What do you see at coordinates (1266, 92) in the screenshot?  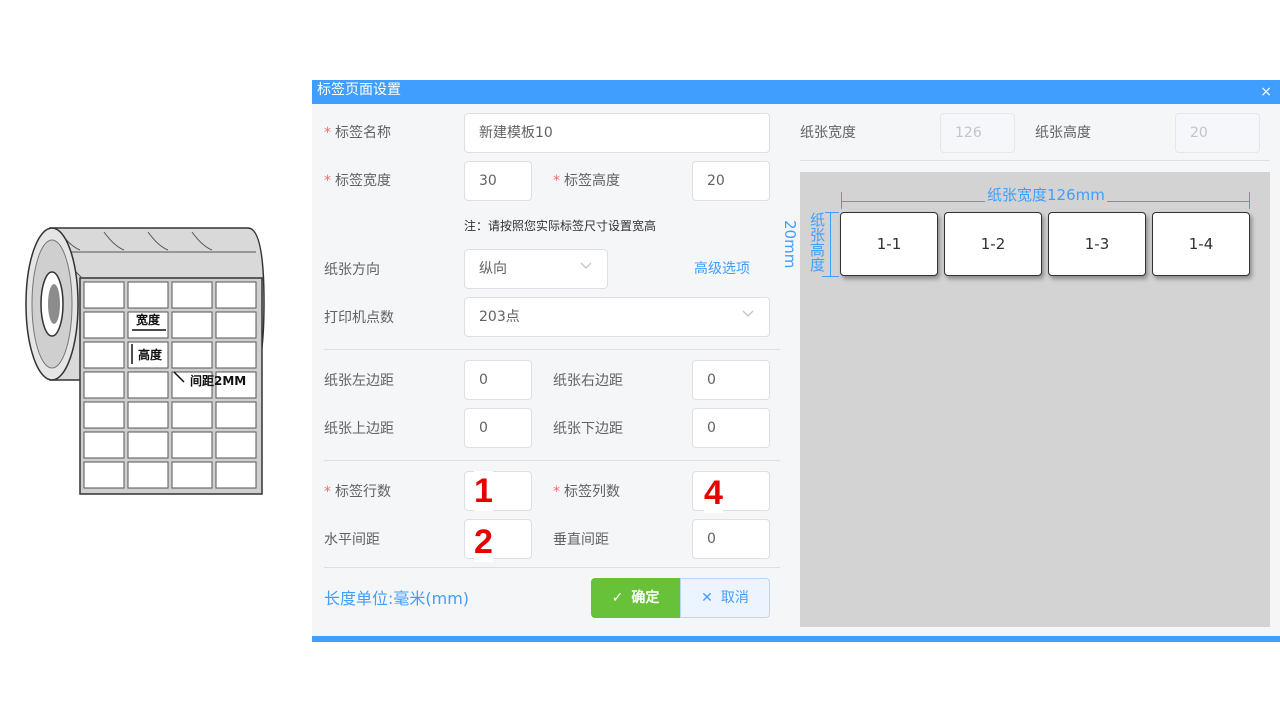 I see `close-icon: ×` at bounding box center [1266, 92].